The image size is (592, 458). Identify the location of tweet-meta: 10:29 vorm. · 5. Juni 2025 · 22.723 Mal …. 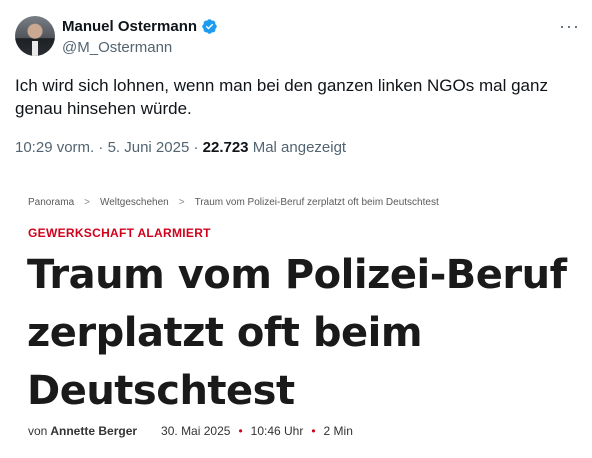
(180, 147).